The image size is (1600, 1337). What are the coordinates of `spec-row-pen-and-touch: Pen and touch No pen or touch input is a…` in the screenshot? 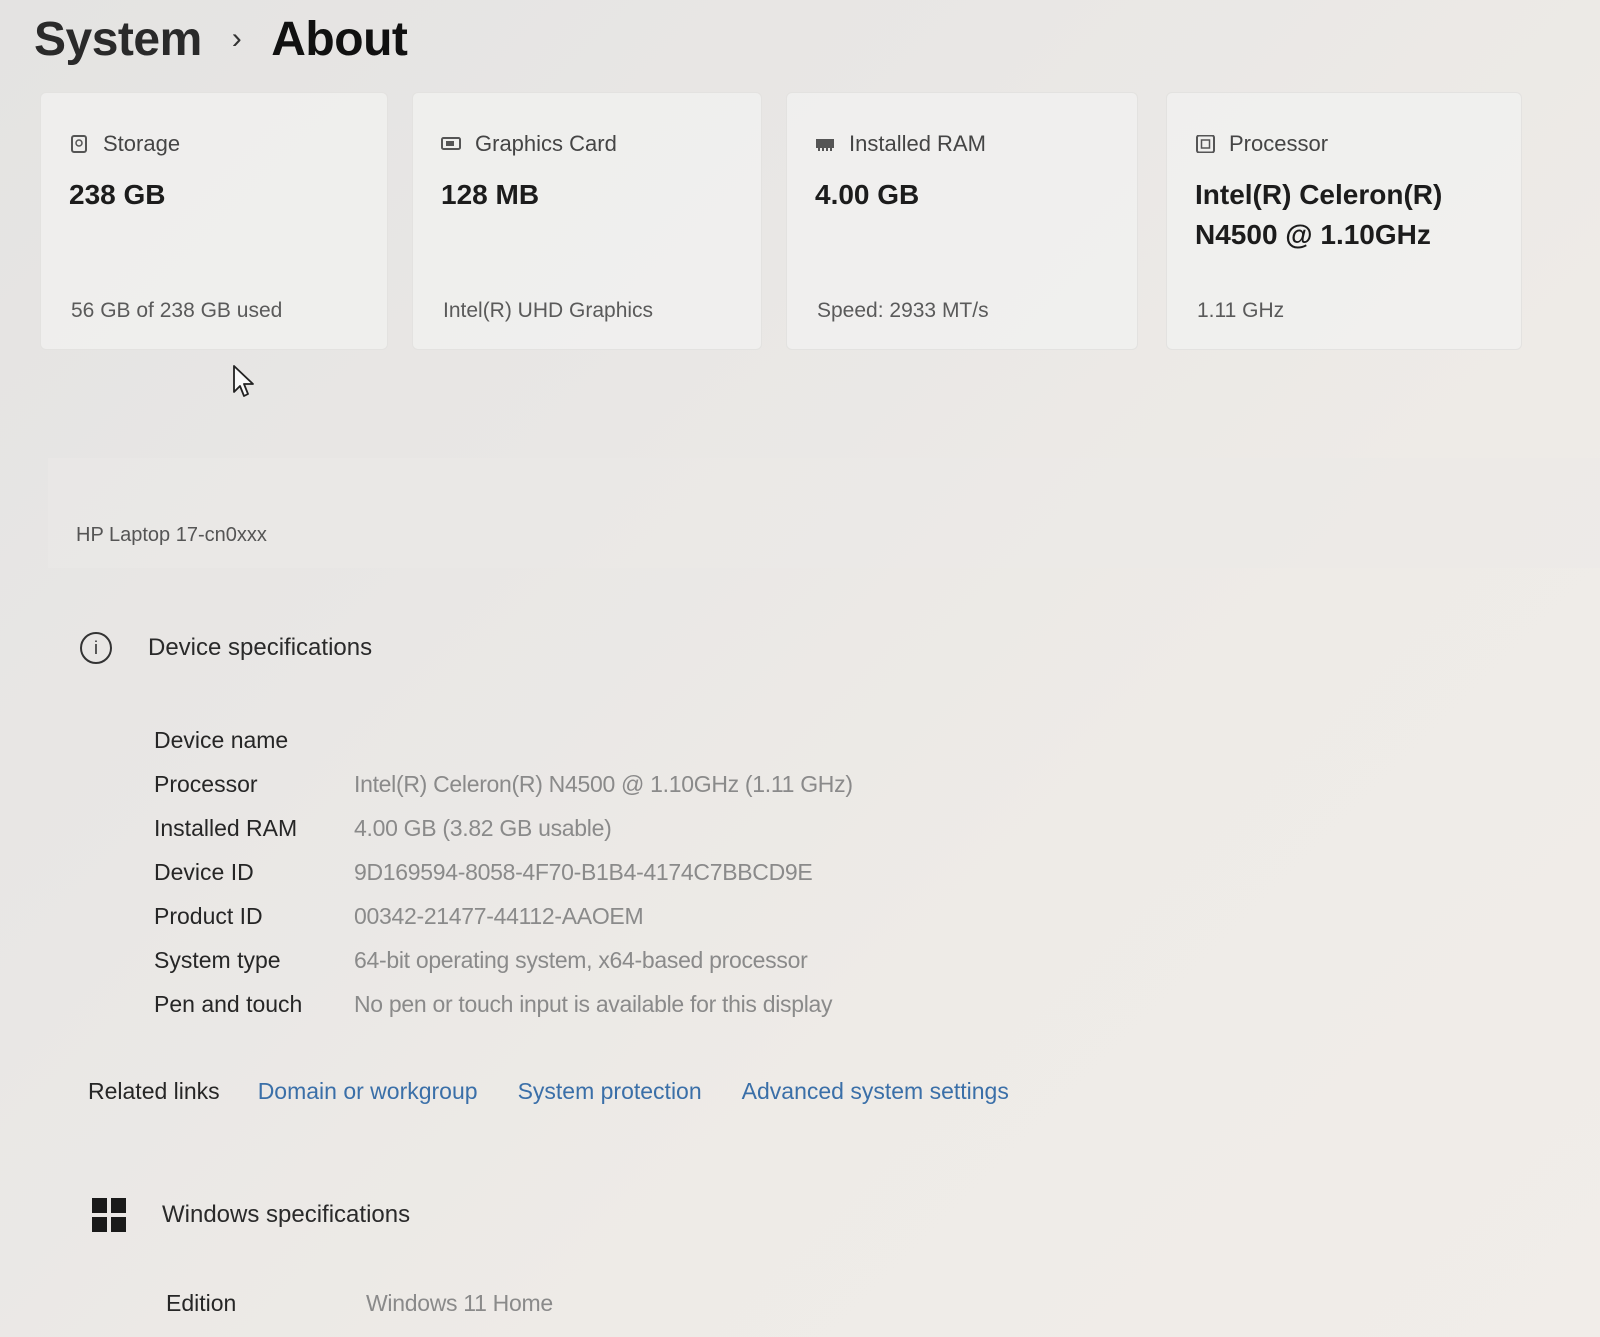 It's located at (503, 1004).